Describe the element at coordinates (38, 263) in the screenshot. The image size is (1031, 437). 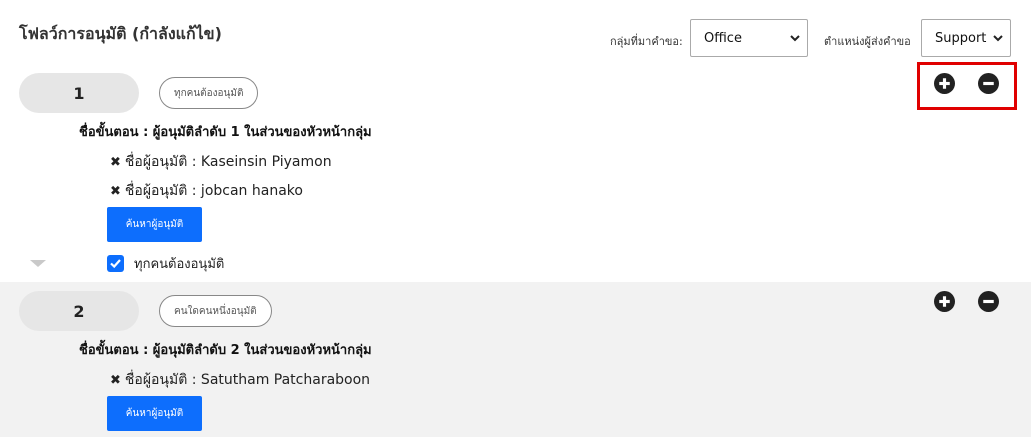
I see `collapse-caret-down-icon` at that location.